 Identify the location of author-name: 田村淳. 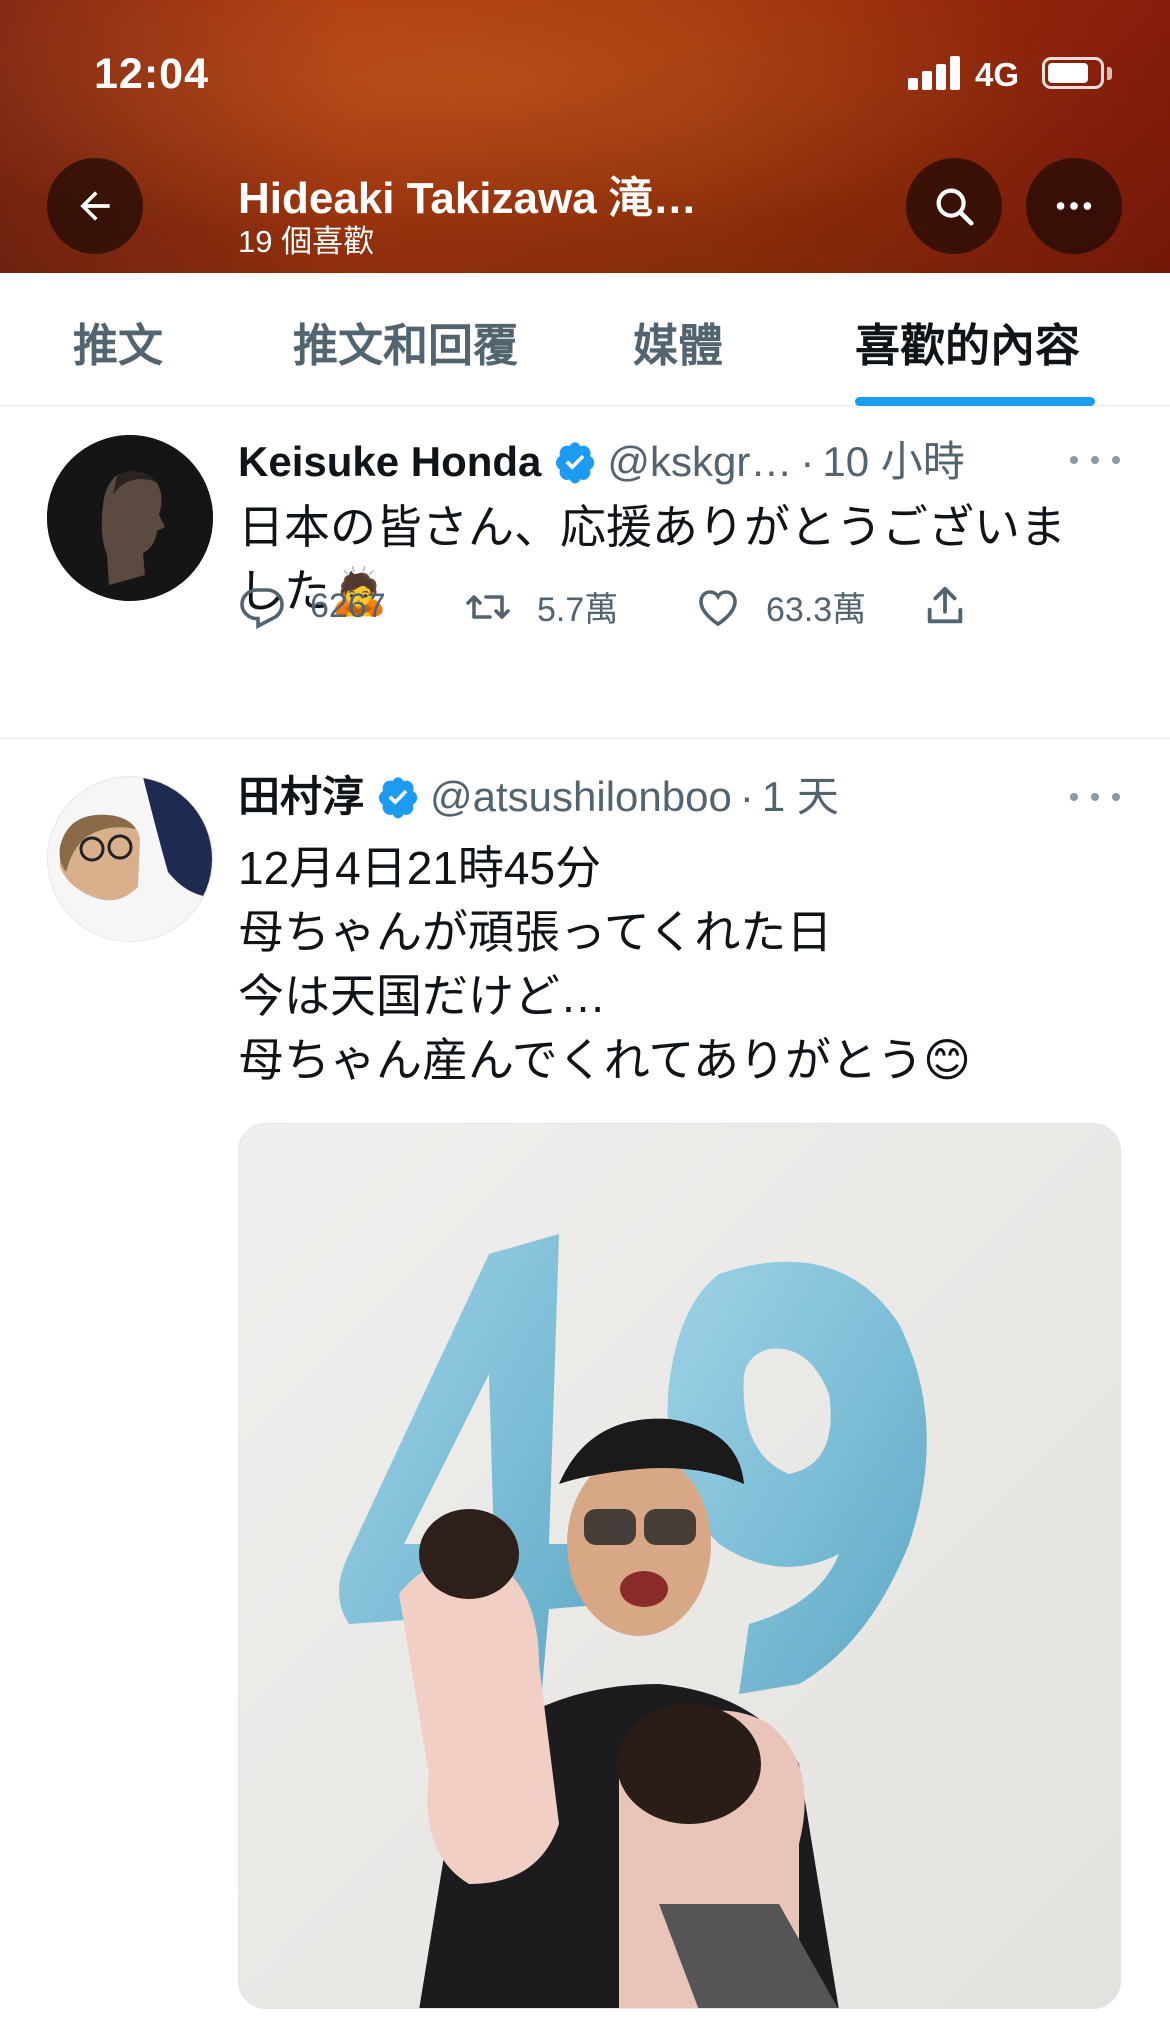
(301, 797).